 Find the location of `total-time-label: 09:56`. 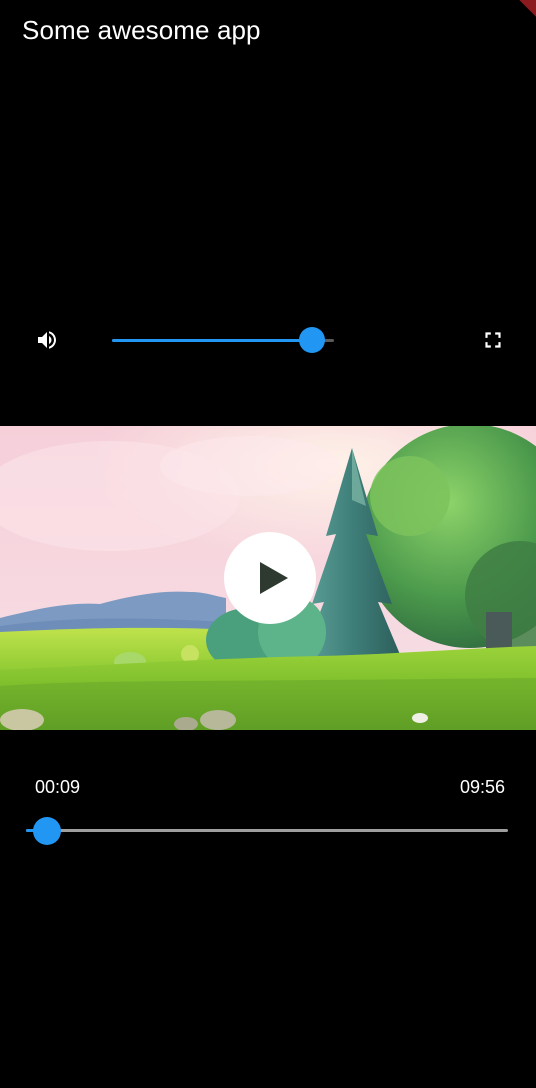

total-time-label: 09:56 is located at coordinates (482, 787).